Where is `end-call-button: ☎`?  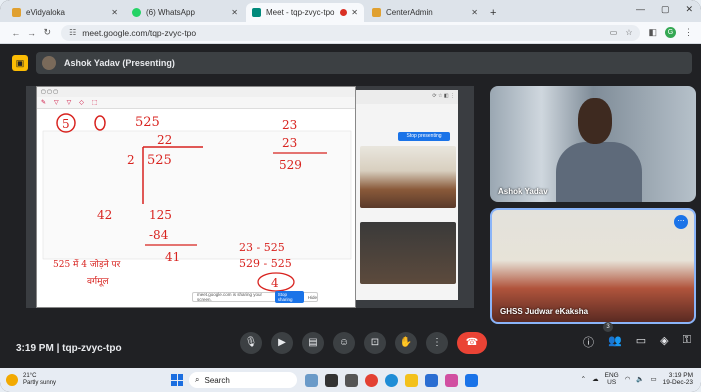
end-call-button: ☎ is located at coordinates (472, 343).